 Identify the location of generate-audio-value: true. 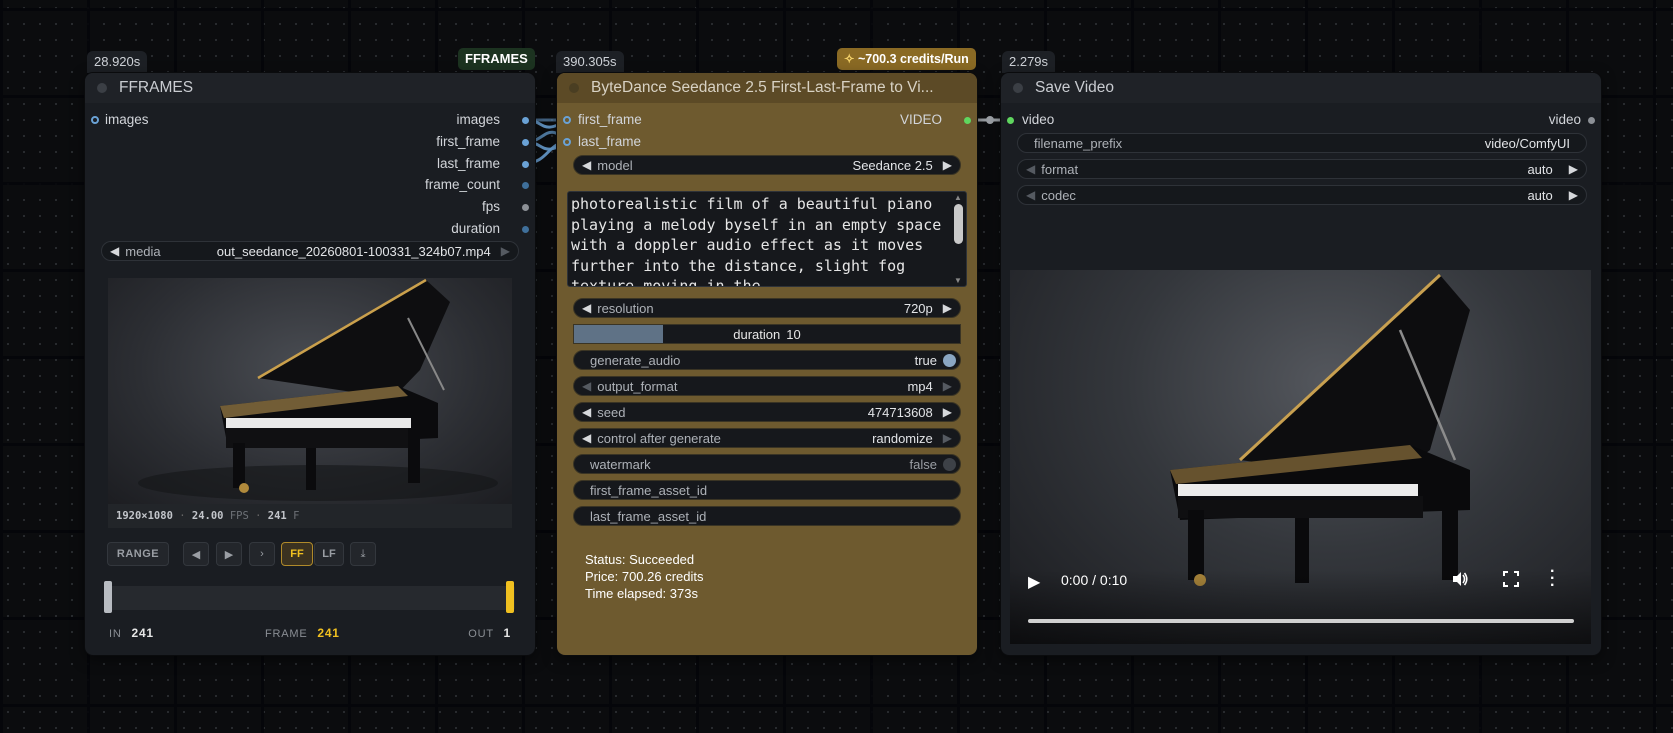
(925, 360).